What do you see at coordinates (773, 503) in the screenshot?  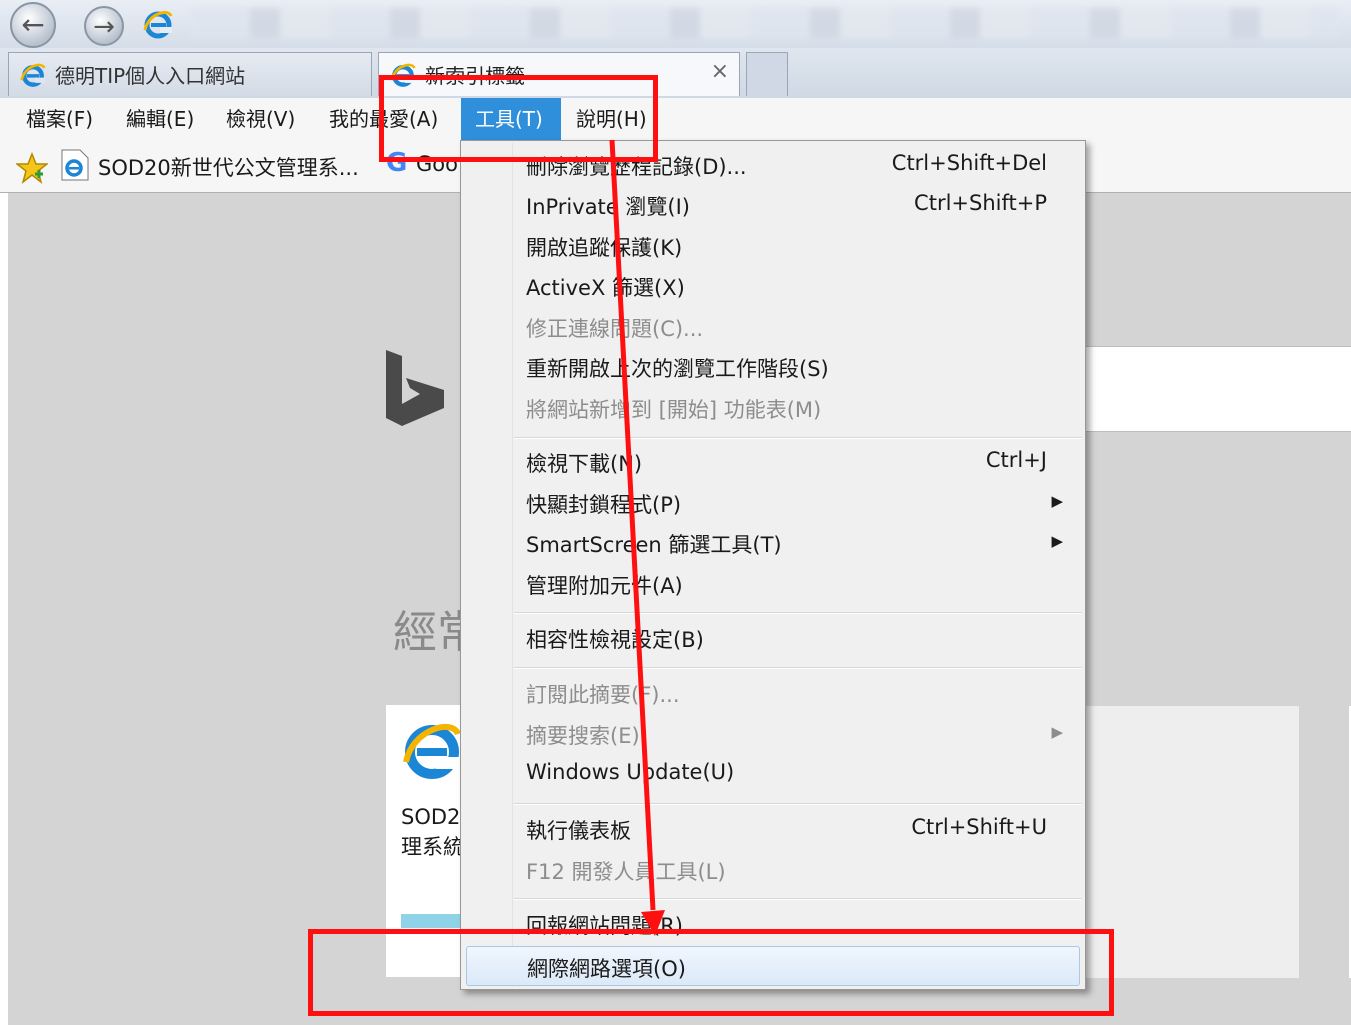 I see `menu-item-popup-blocker: 快顯封鎖程式(P) ▶` at bounding box center [773, 503].